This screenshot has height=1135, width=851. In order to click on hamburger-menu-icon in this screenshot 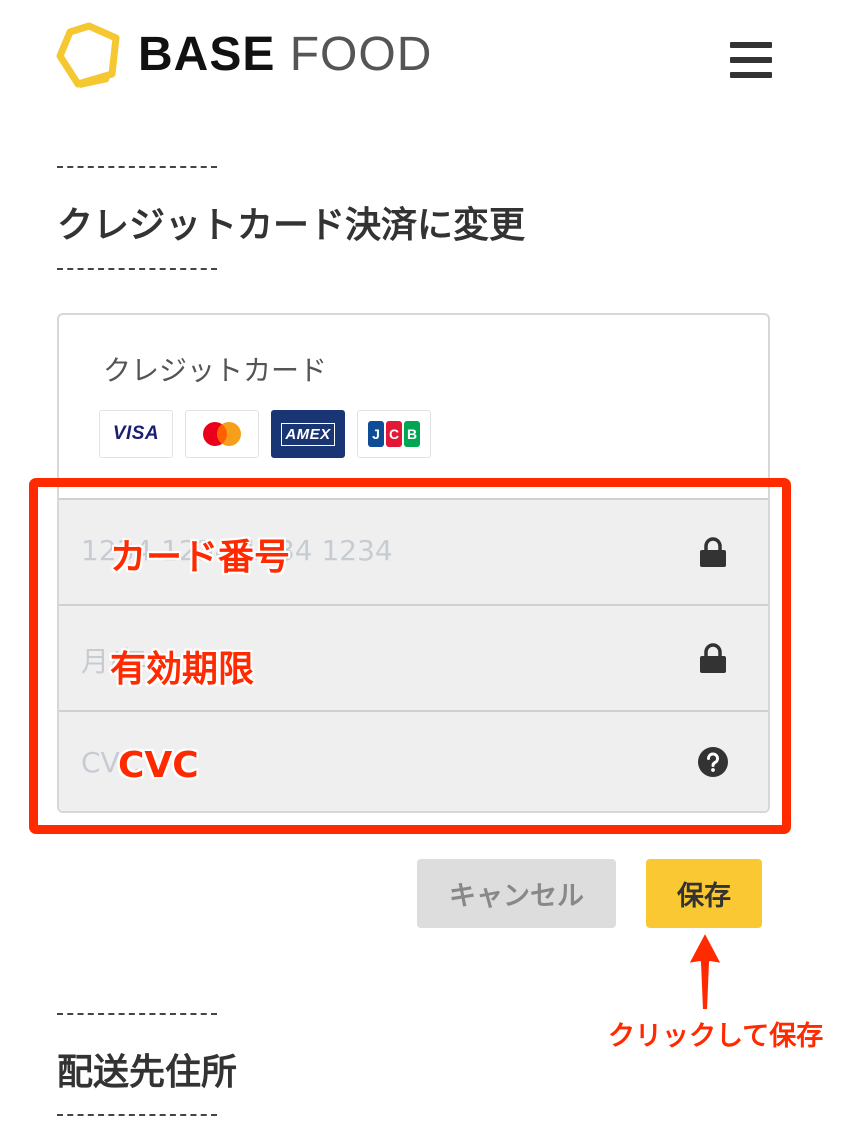, I will do `click(751, 60)`.